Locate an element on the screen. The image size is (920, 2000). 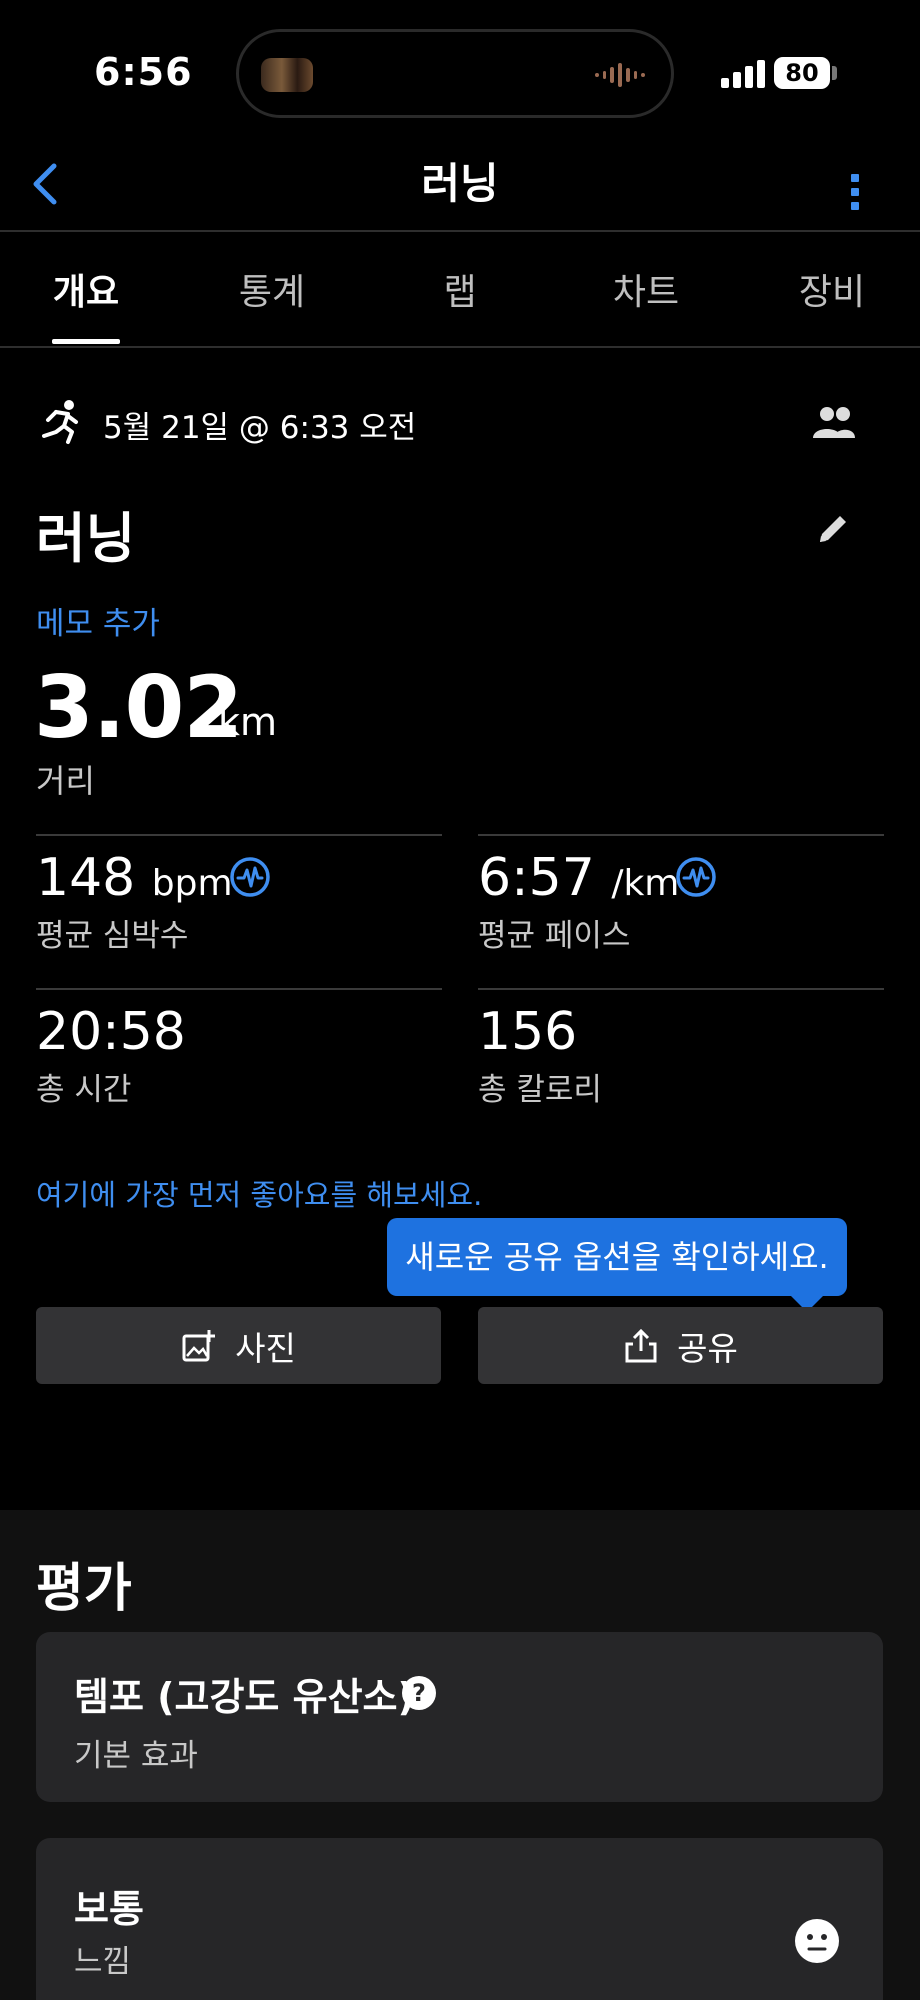
share-button: 공유 is located at coordinates (680, 1345).